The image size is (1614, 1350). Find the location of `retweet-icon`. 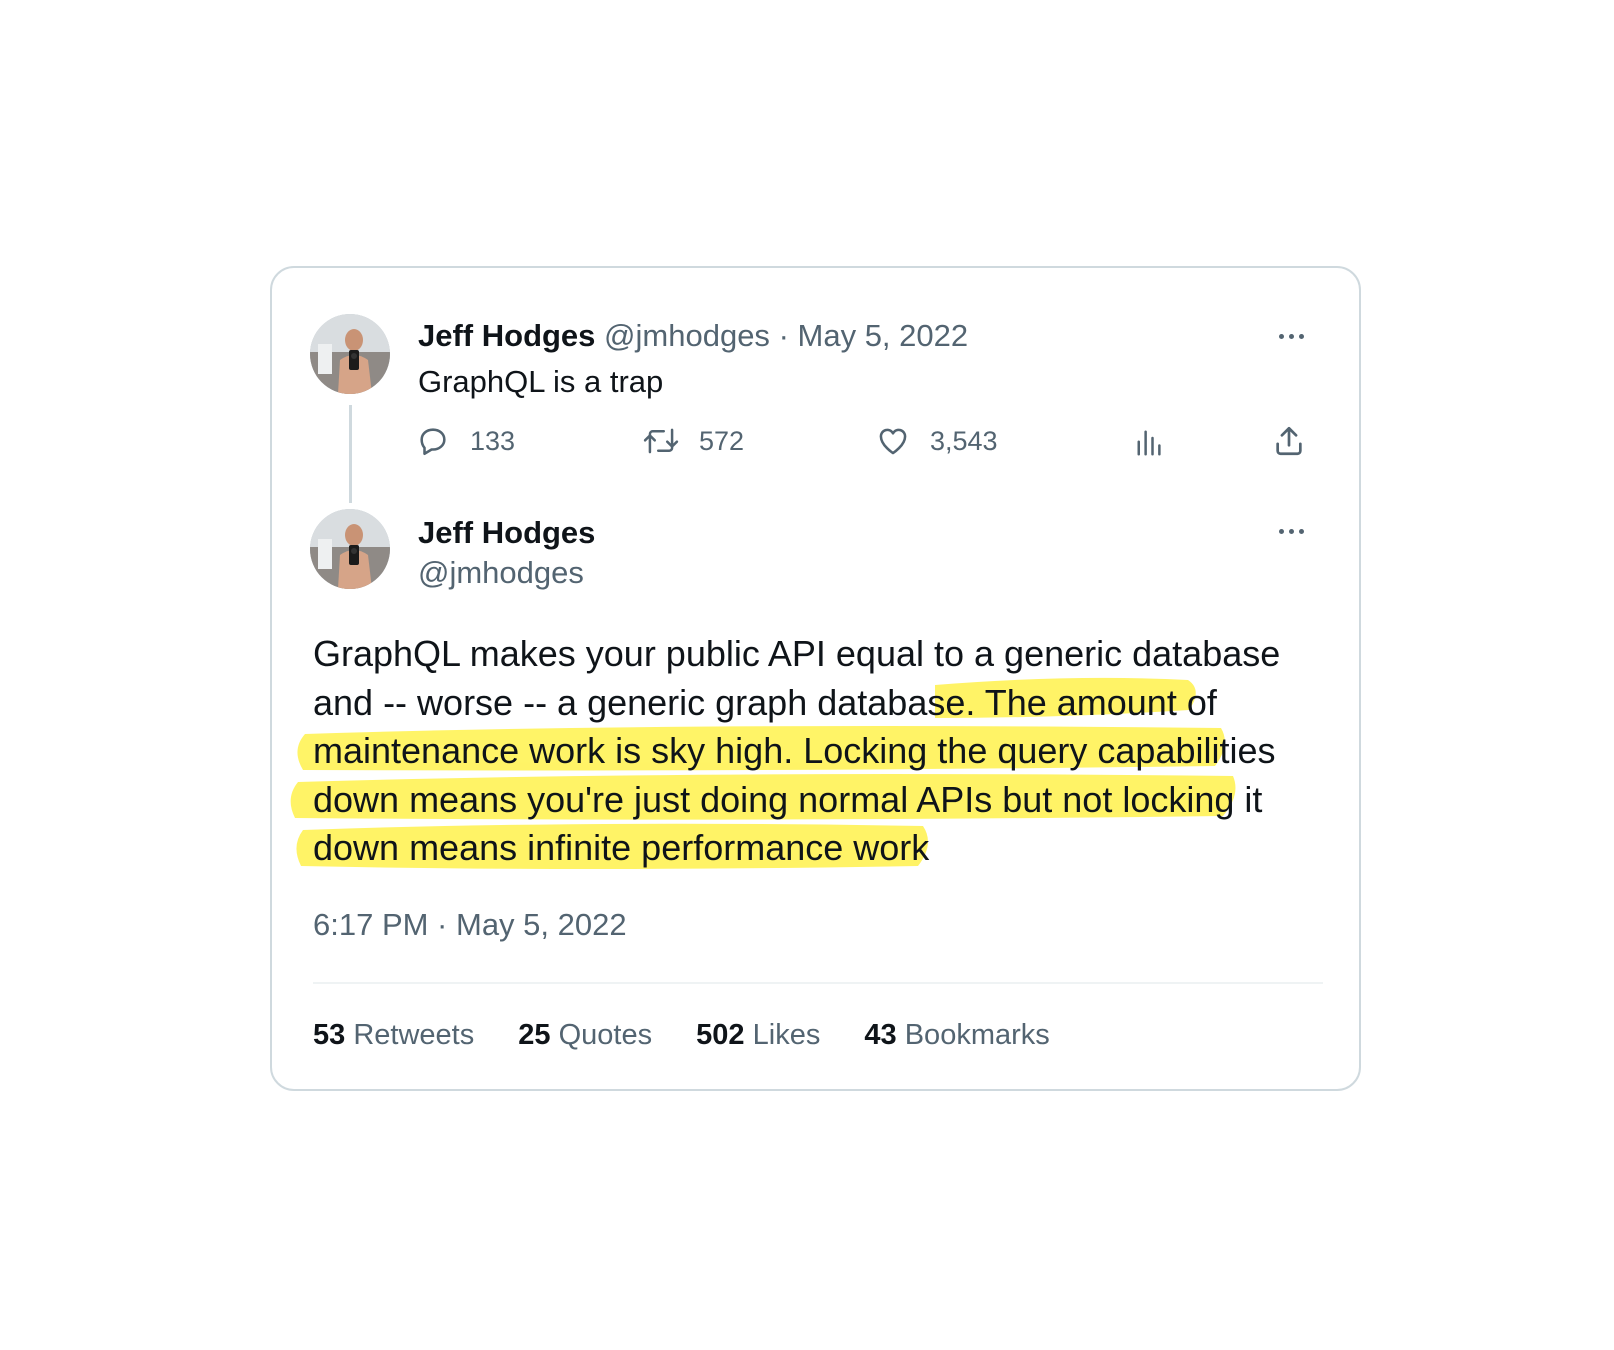

retweet-icon is located at coordinates (661, 441).